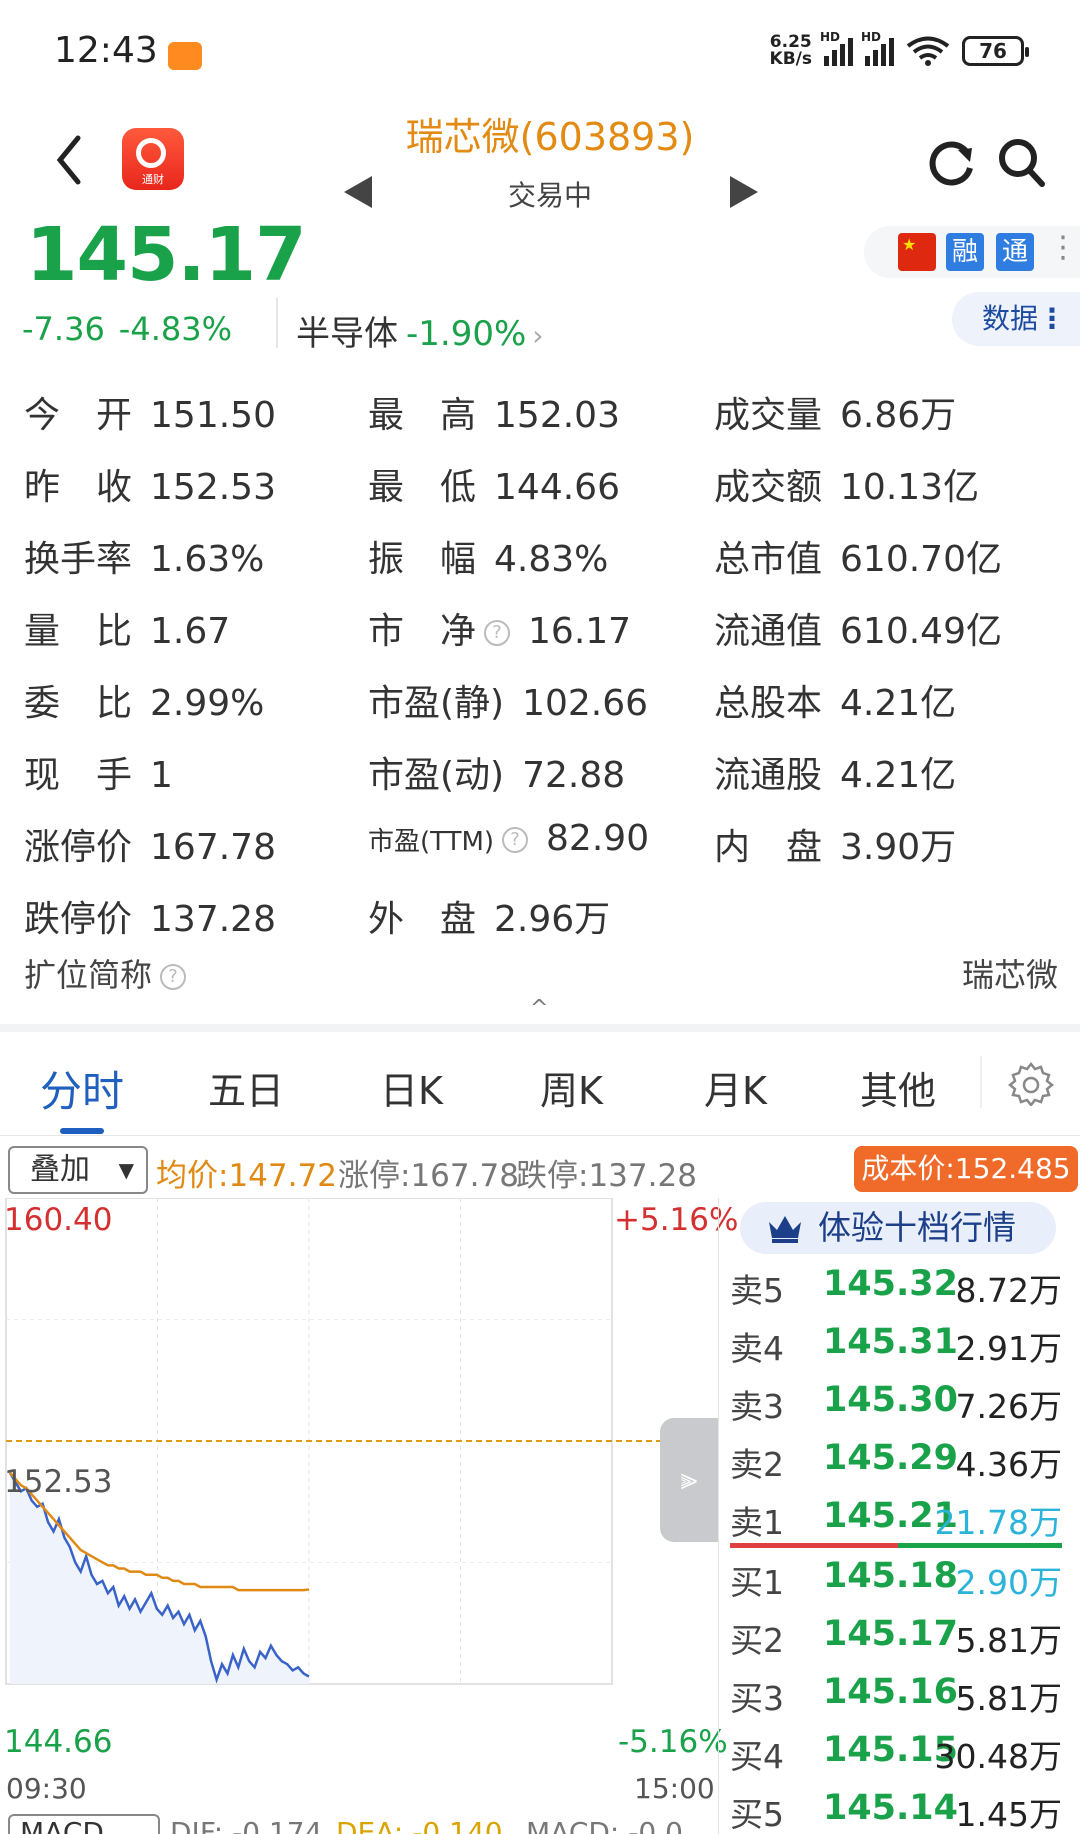  What do you see at coordinates (890, 1342) in the screenshot?
I see `book-price: 145.31` at bounding box center [890, 1342].